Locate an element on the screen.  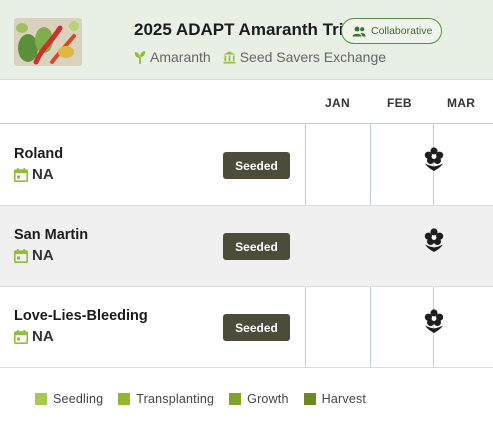
timeline-header: JAN FEB MAR is located at coordinates (246, 102).